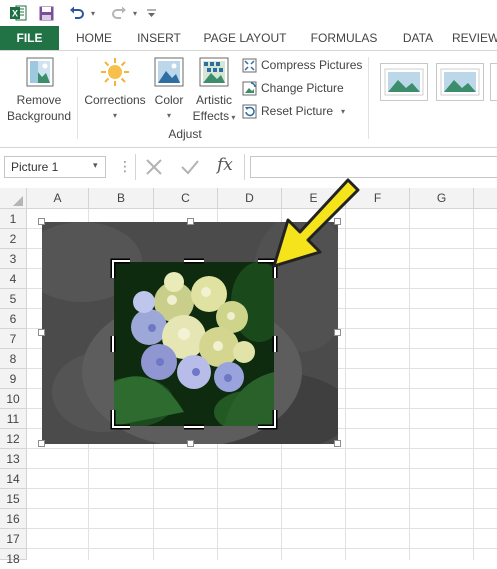  What do you see at coordinates (13, 499) in the screenshot?
I see `row-header-15: 15` at bounding box center [13, 499].